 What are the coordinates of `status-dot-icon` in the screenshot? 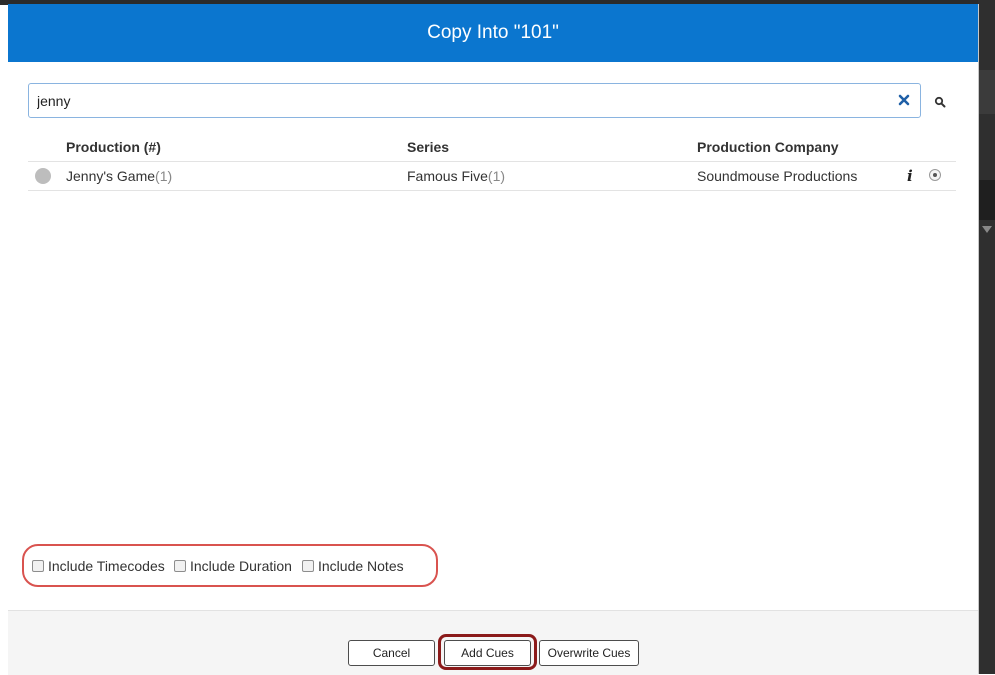 It's located at (43, 176).